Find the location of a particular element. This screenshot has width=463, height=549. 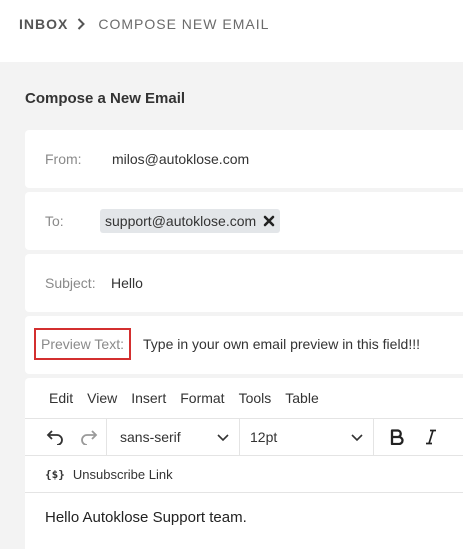

preview-text-label: Preview Text: is located at coordinates (82, 344).